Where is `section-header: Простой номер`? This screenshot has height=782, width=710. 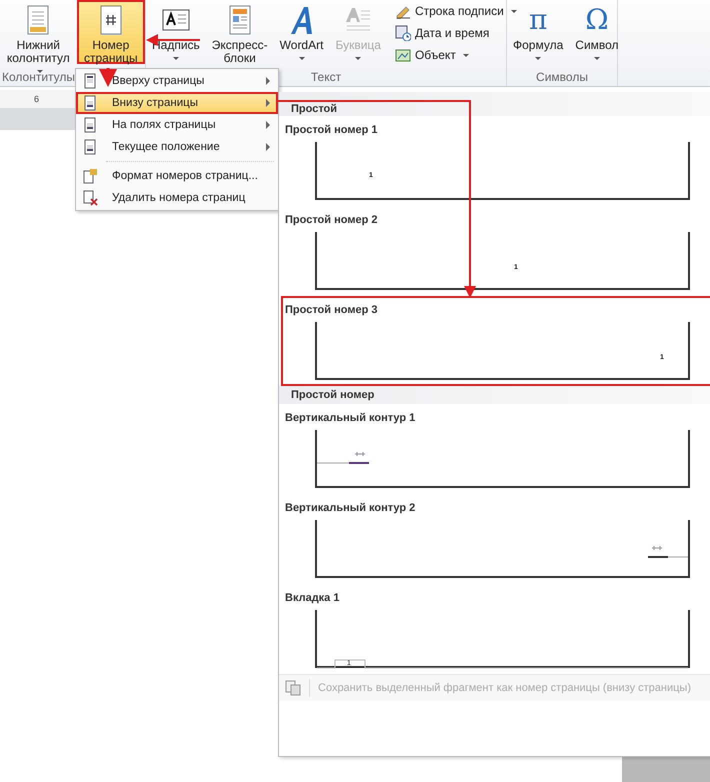 section-header: Простой номер is located at coordinates (494, 395).